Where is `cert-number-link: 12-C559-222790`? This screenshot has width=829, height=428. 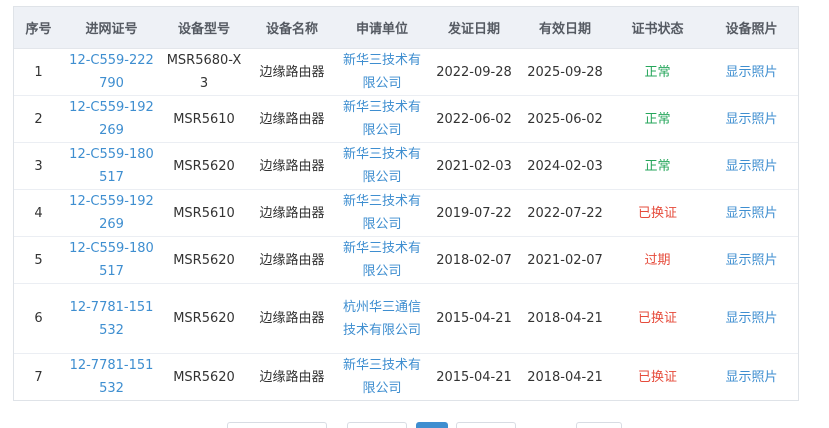 cert-number-link: 12-C559-222790 is located at coordinates (111, 72).